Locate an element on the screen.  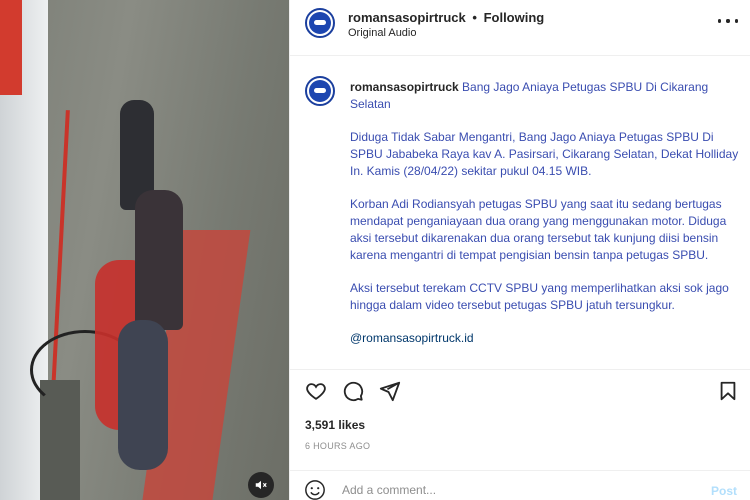
emoji-icon is located at coordinates (315, 489).